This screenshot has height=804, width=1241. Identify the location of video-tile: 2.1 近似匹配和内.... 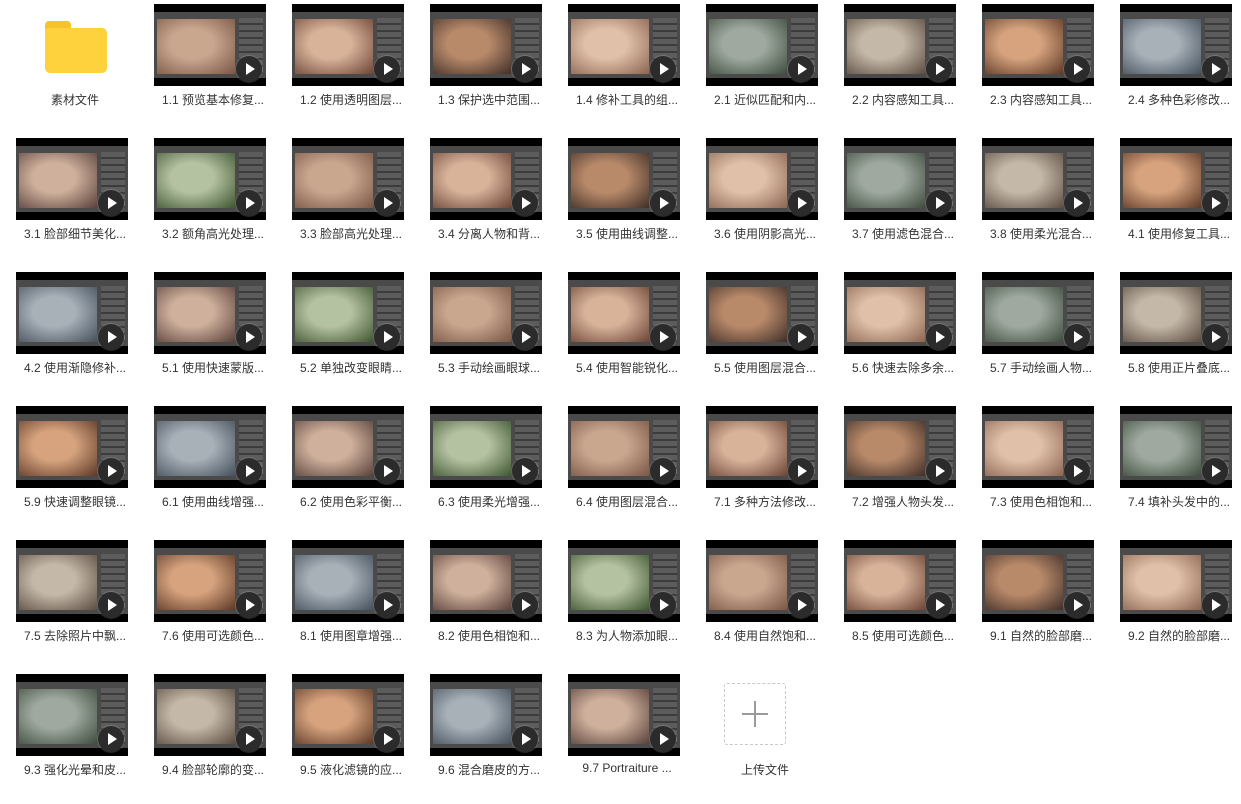
(757, 67).